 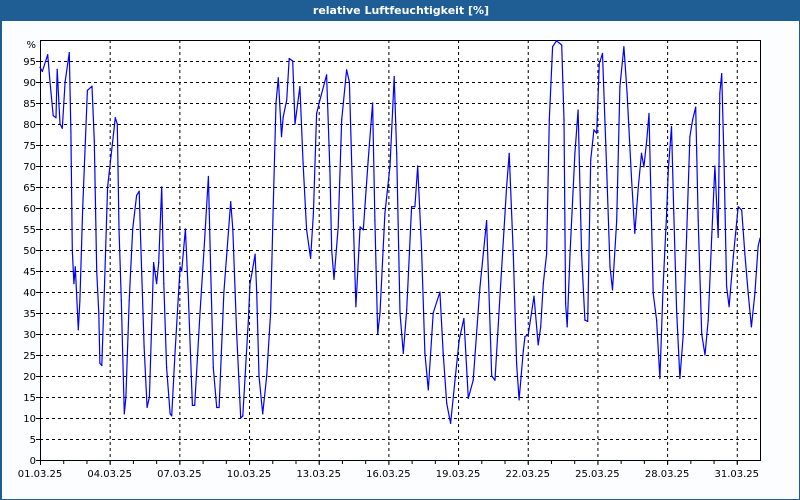 What do you see at coordinates (388, 474) in the screenshot?
I see `x-tick-label: 16.03.25` at bounding box center [388, 474].